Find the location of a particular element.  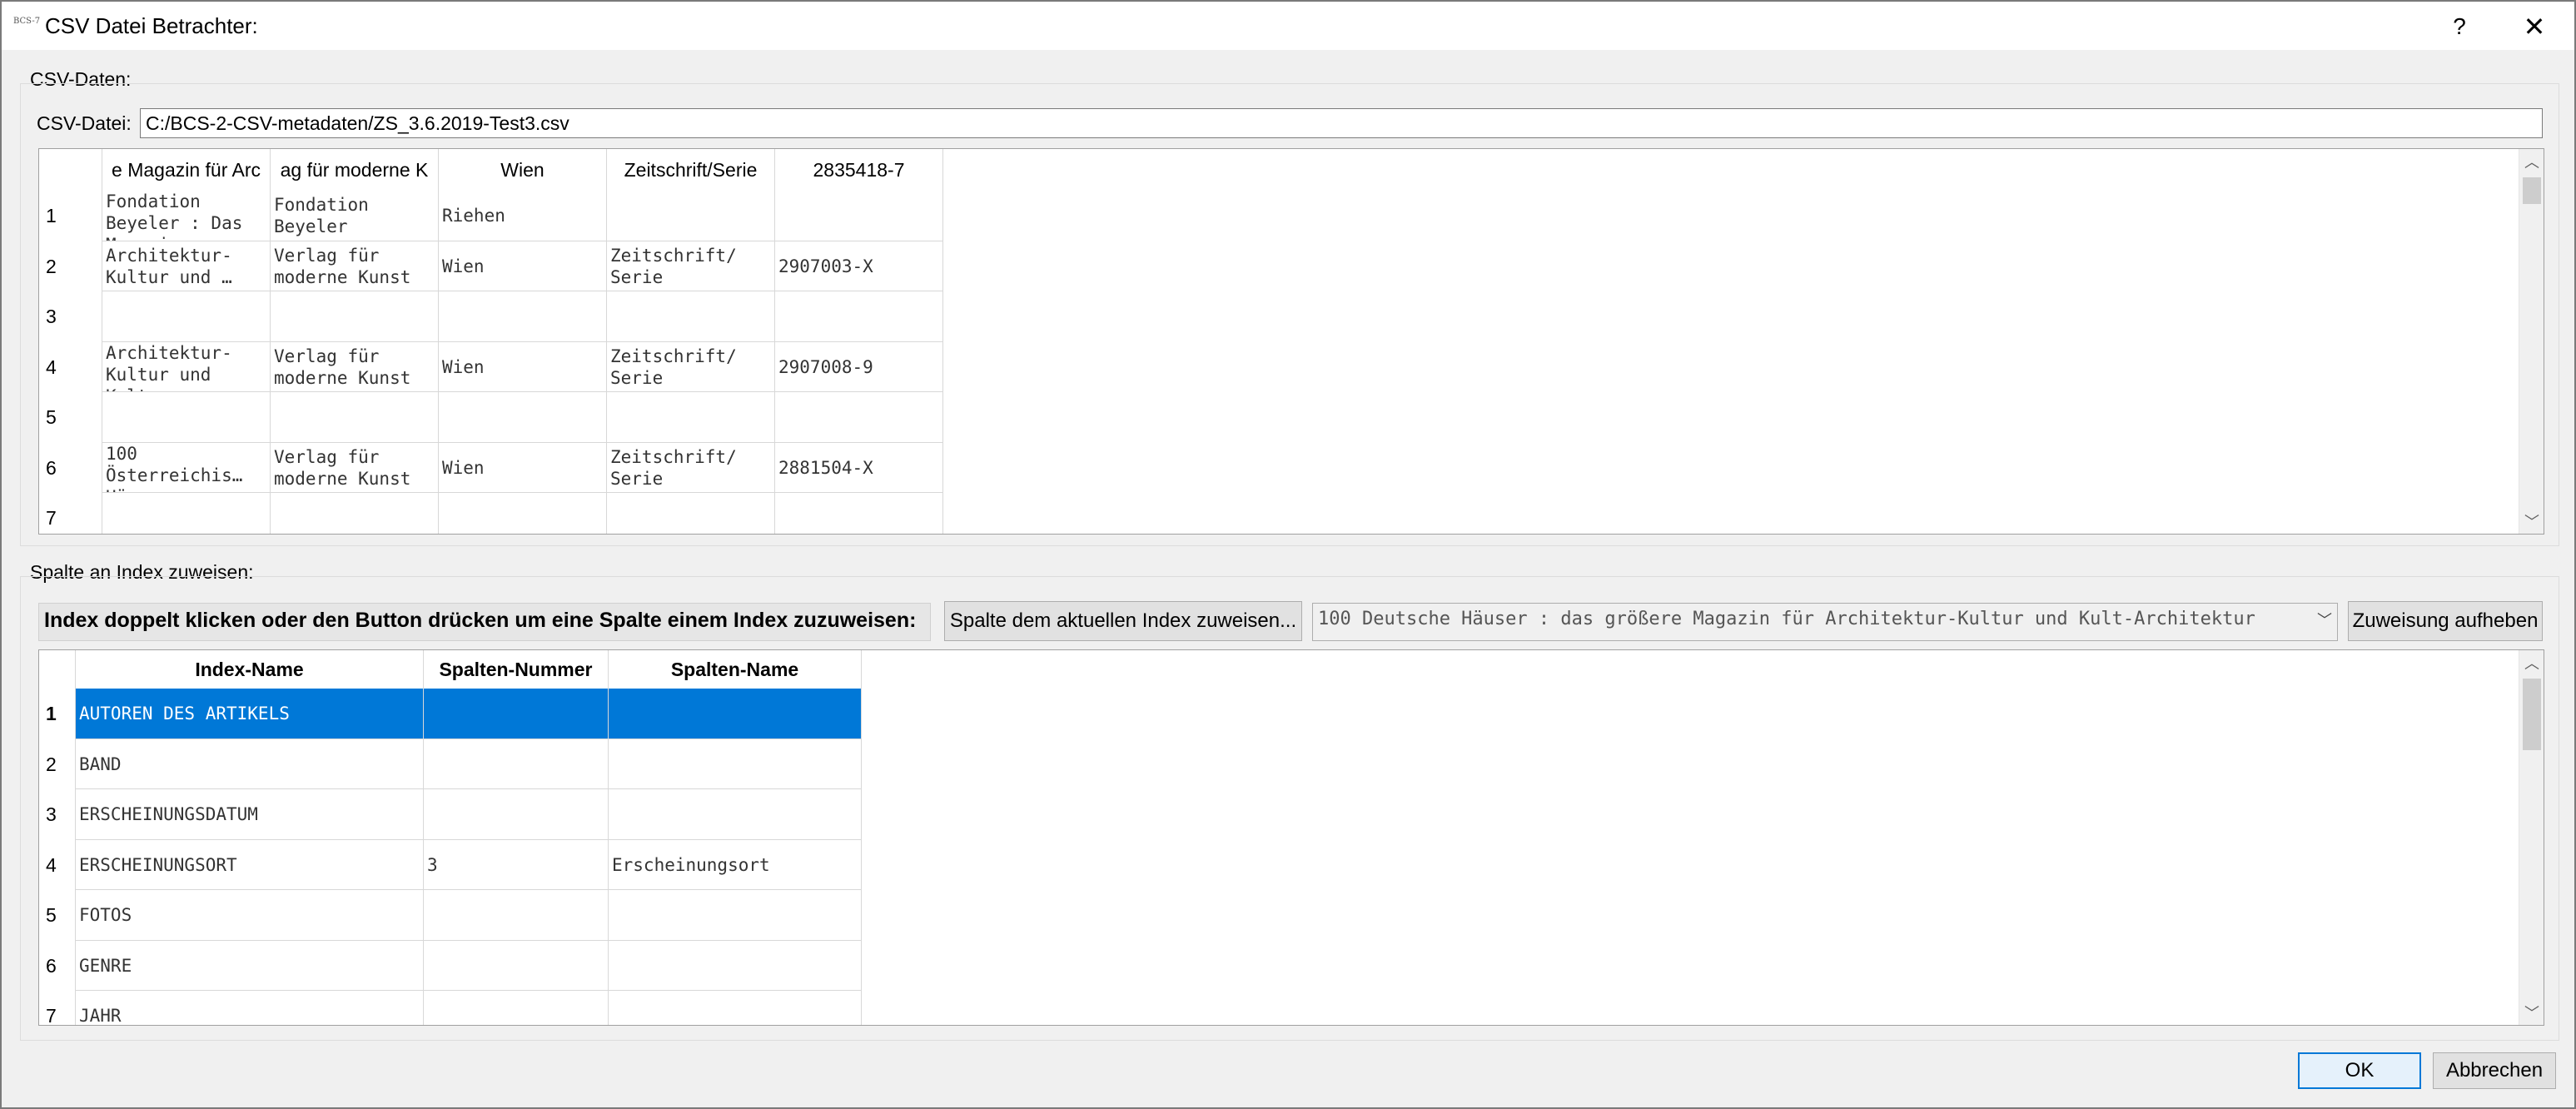

column-header: e Magazin für Arc is located at coordinates (186, 170).